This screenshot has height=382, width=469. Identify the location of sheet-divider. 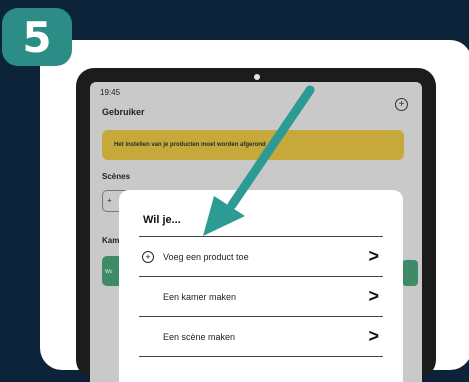
(261, 369).